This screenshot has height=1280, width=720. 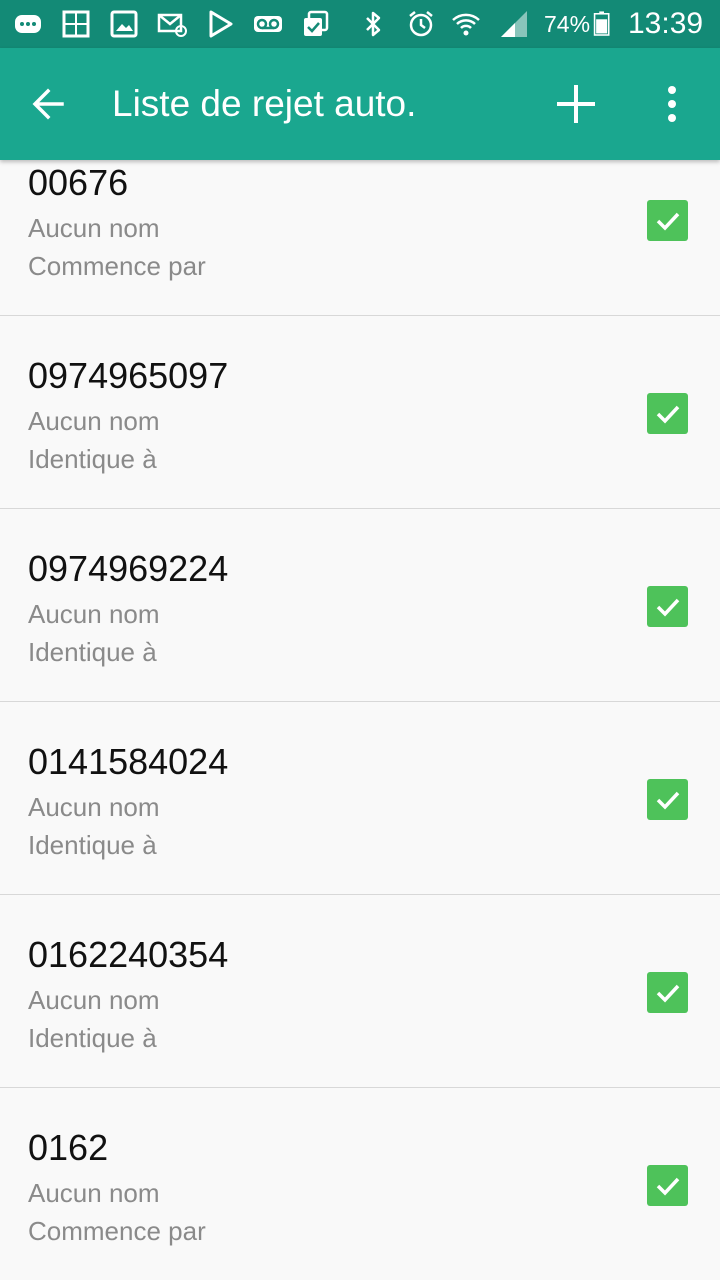 What do you see at coordinates (76, 24) in the screenshot?
I see `gallery-icon` at bounding box center [76, 24].